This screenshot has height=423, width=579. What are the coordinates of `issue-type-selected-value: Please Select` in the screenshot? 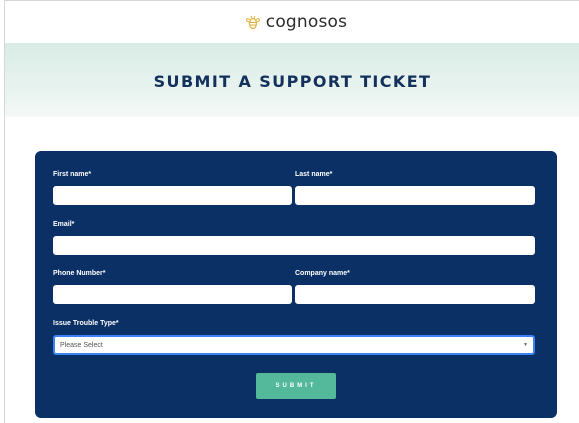 It's located at (81, 345).